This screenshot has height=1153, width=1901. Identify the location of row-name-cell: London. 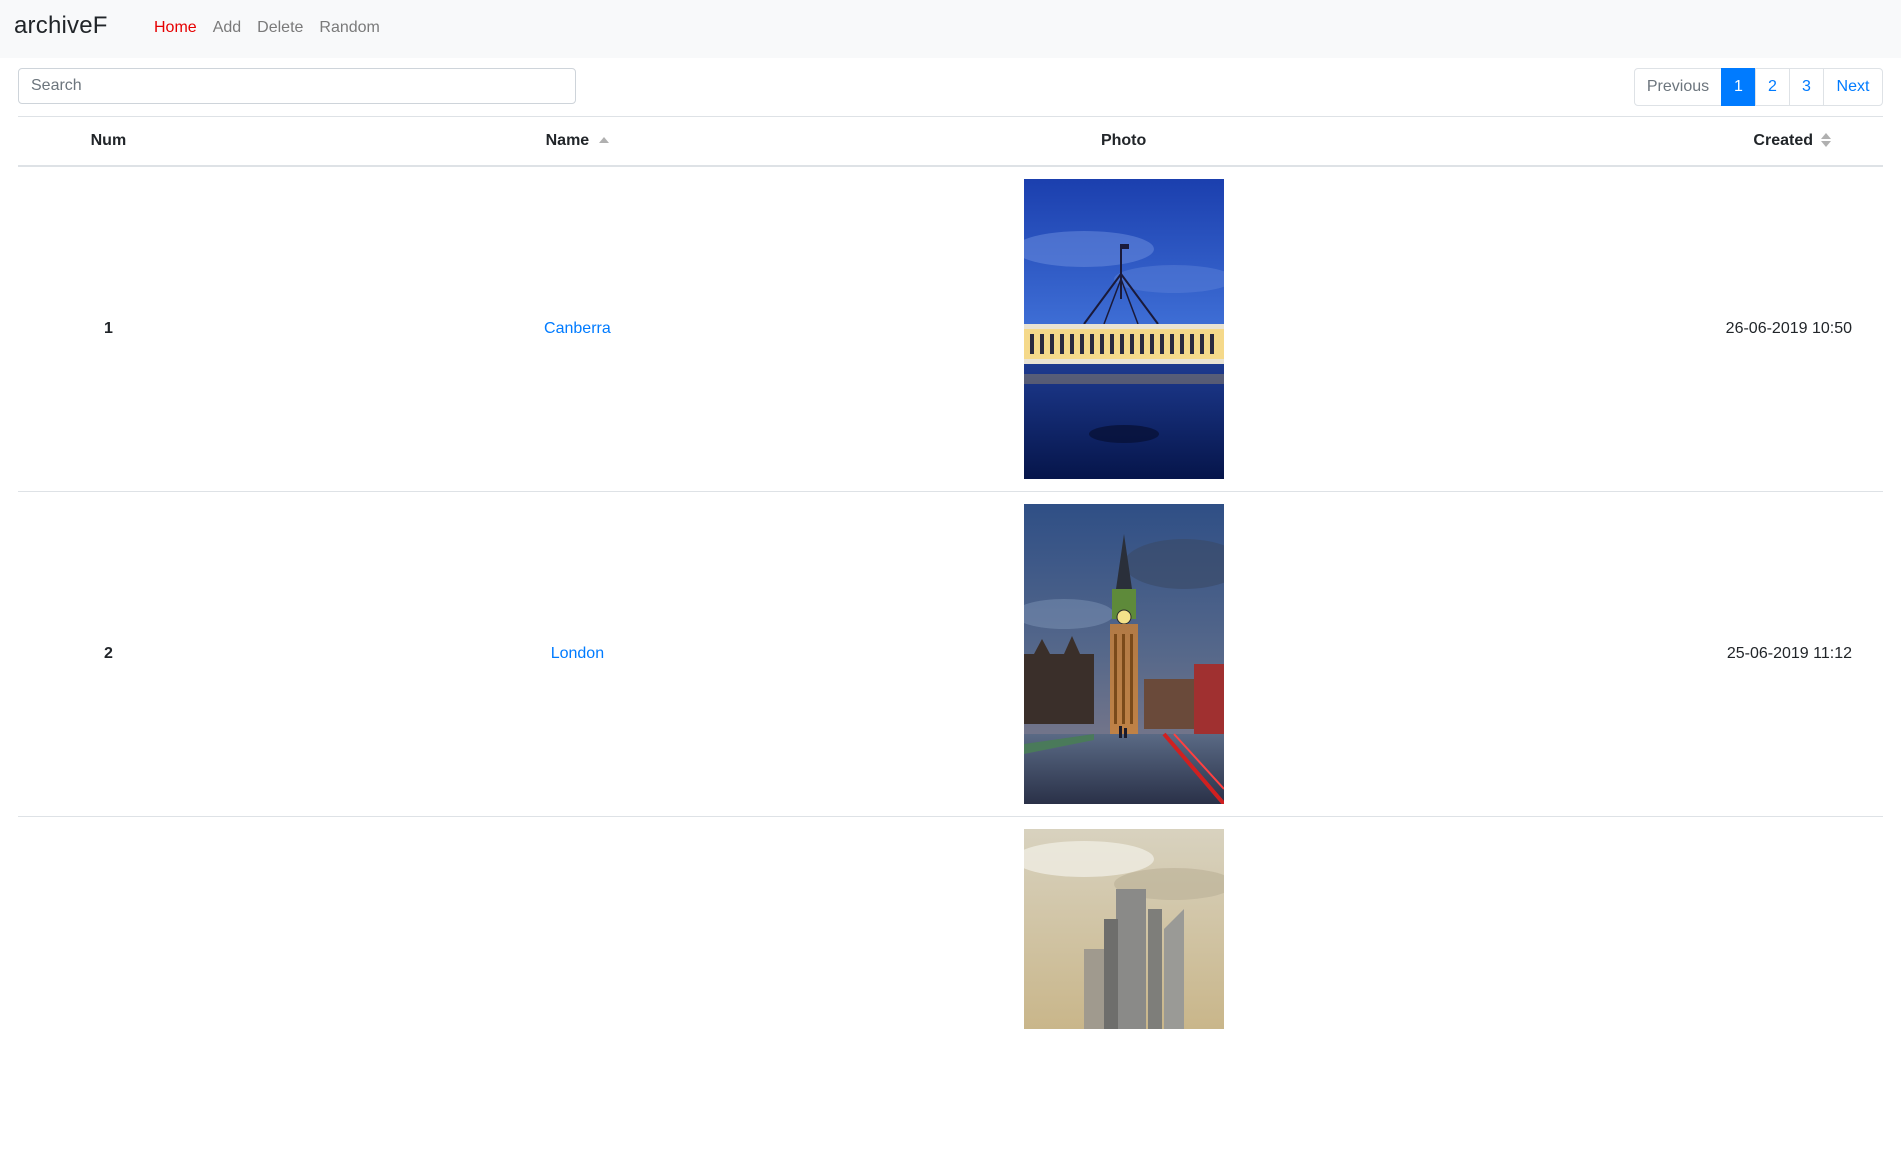
(577, 654).